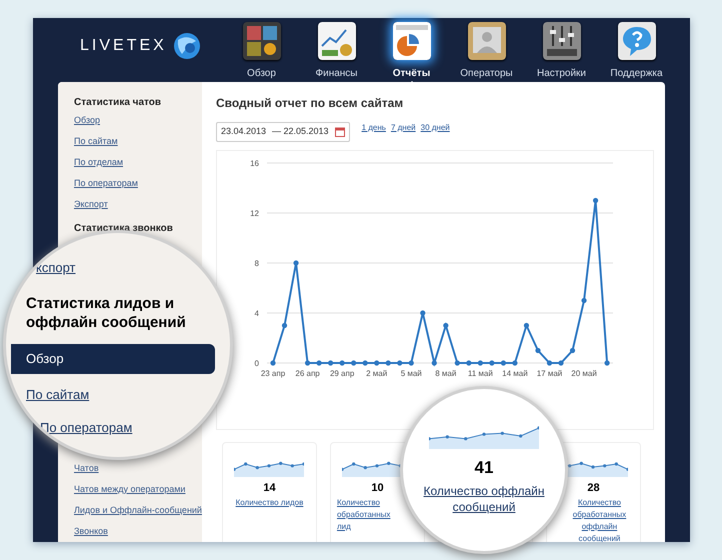 The image size is (722, 560). I want to click on stat-link: Количество лидов, so click(270, 502).